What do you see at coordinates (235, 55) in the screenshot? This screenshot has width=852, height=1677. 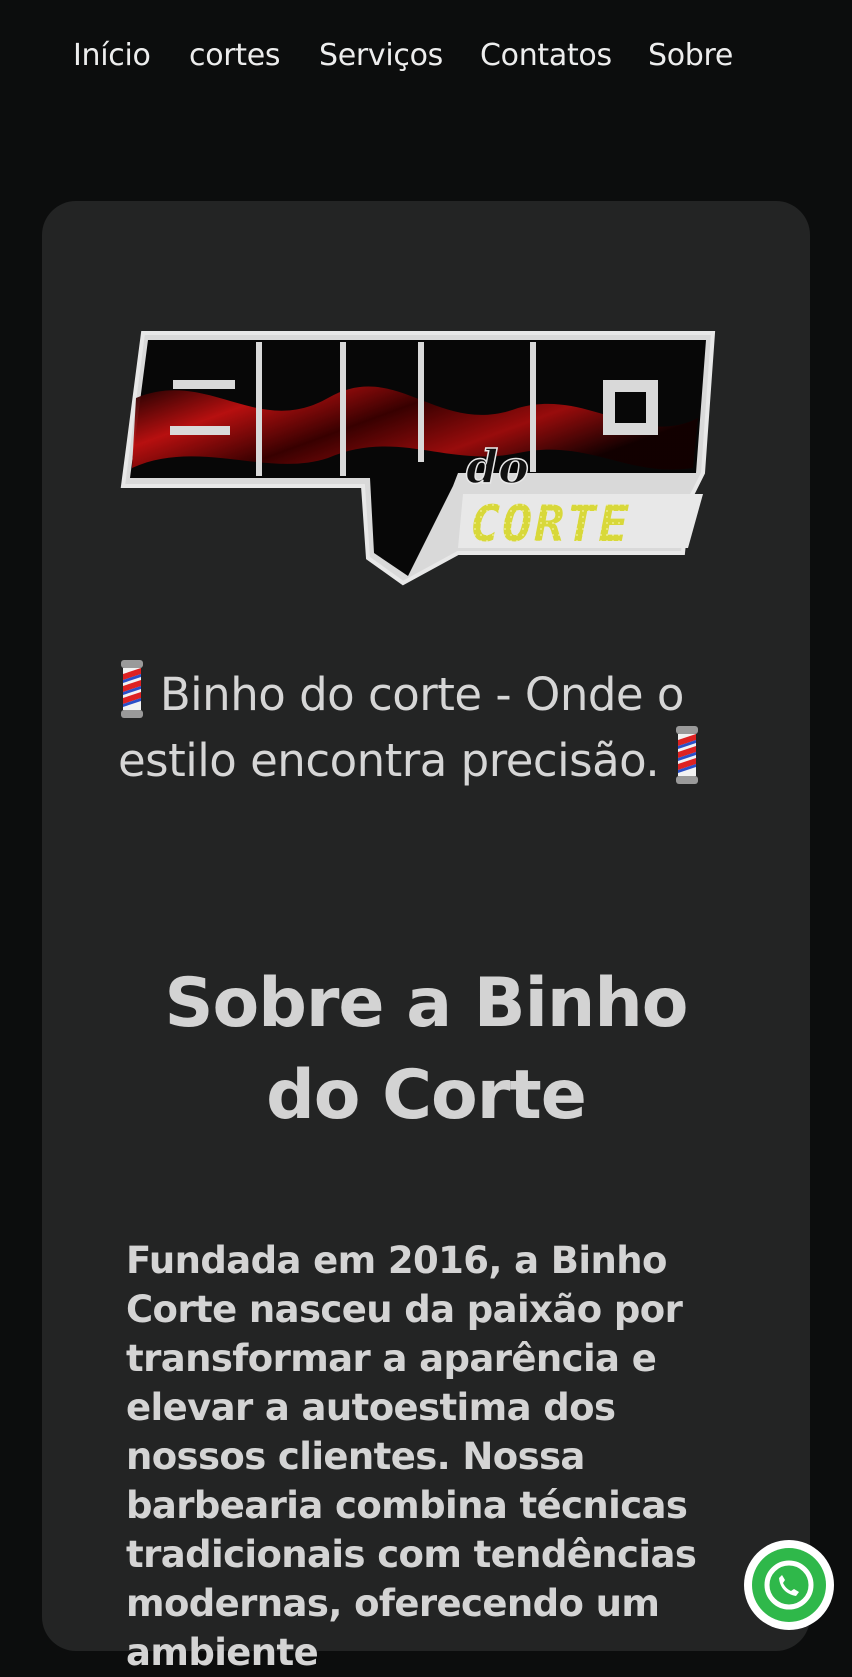 I see `nav-item-cortes: cortes` at bounding box center [235, 55].